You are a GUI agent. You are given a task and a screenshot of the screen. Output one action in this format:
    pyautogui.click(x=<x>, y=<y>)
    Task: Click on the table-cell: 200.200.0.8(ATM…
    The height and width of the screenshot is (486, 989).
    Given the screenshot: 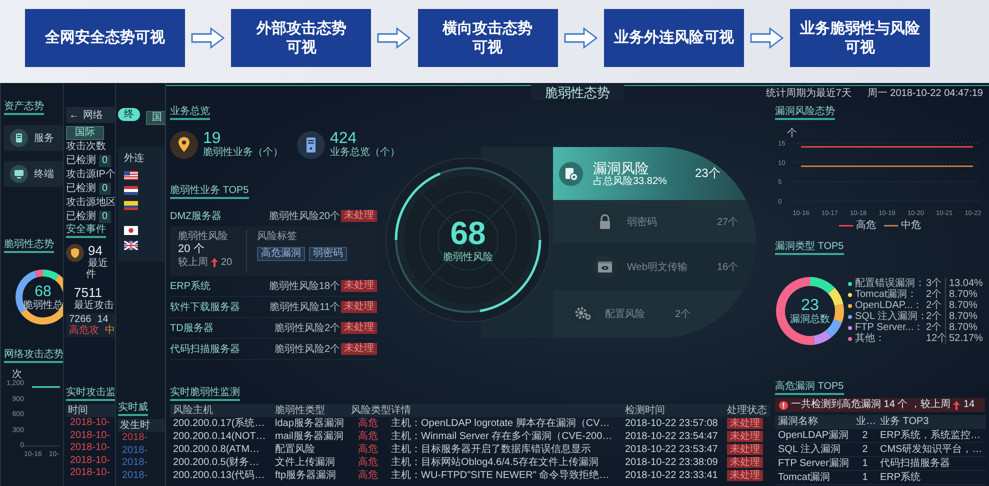 What is the action you would take?
    pyautogui.click(x=216, y=449)
    